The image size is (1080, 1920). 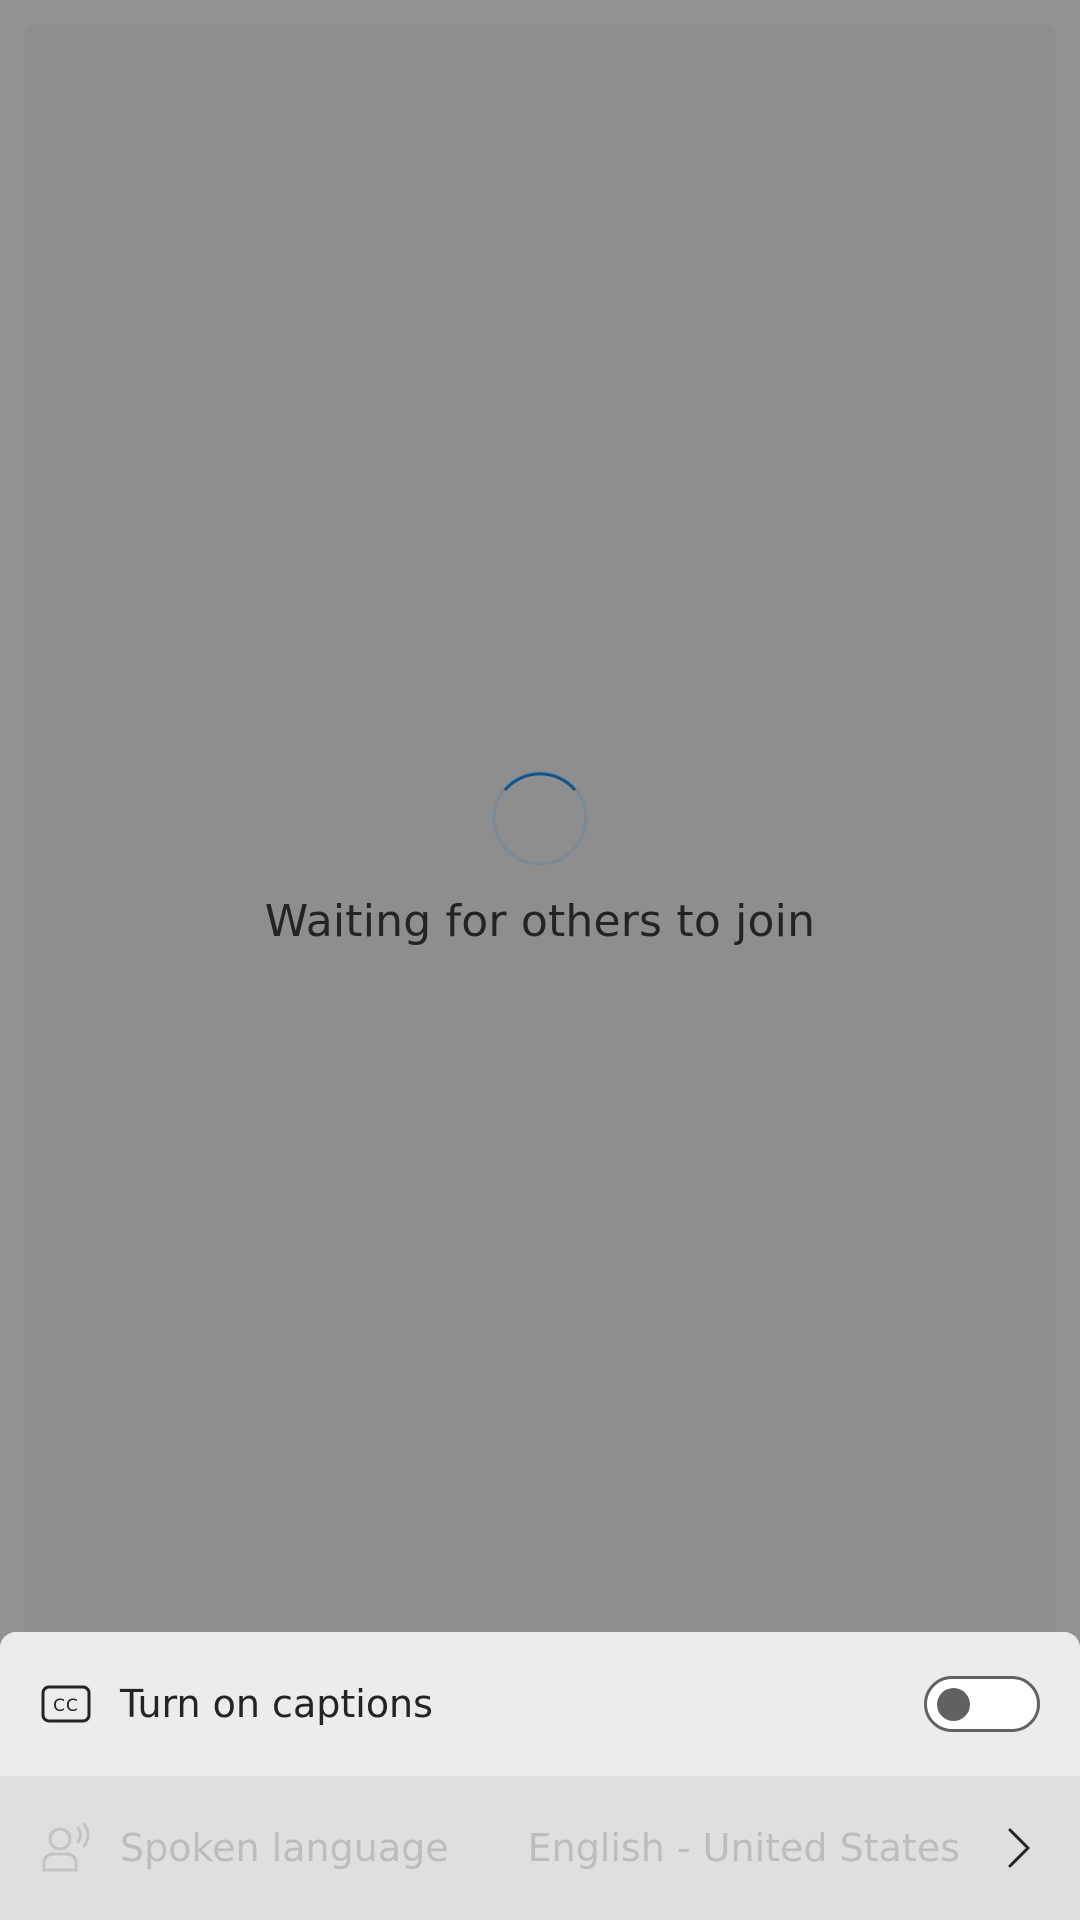 I want to click on captions-label: Turn on captions, so click(x=276, y=1704).